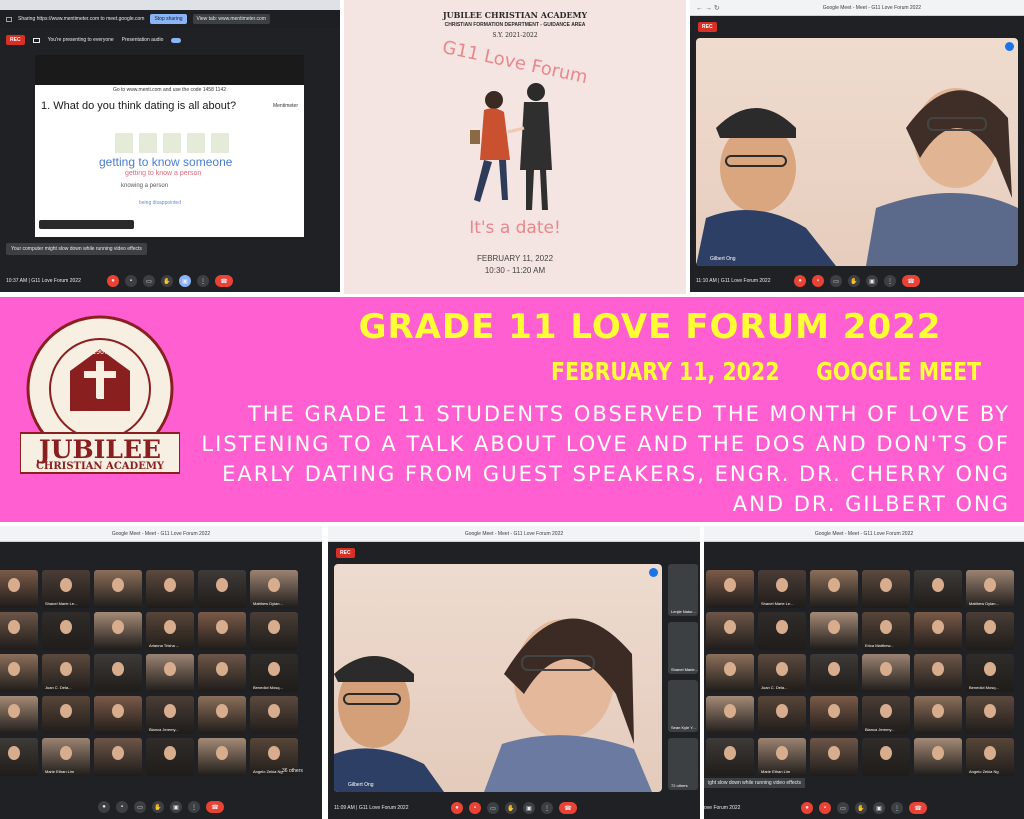 This screenshot has width=1024, height=819. What do you see at coordinates (104, 807) in the screenshot?
I see `mic-icon: ●` at bounding box center [104, 807].